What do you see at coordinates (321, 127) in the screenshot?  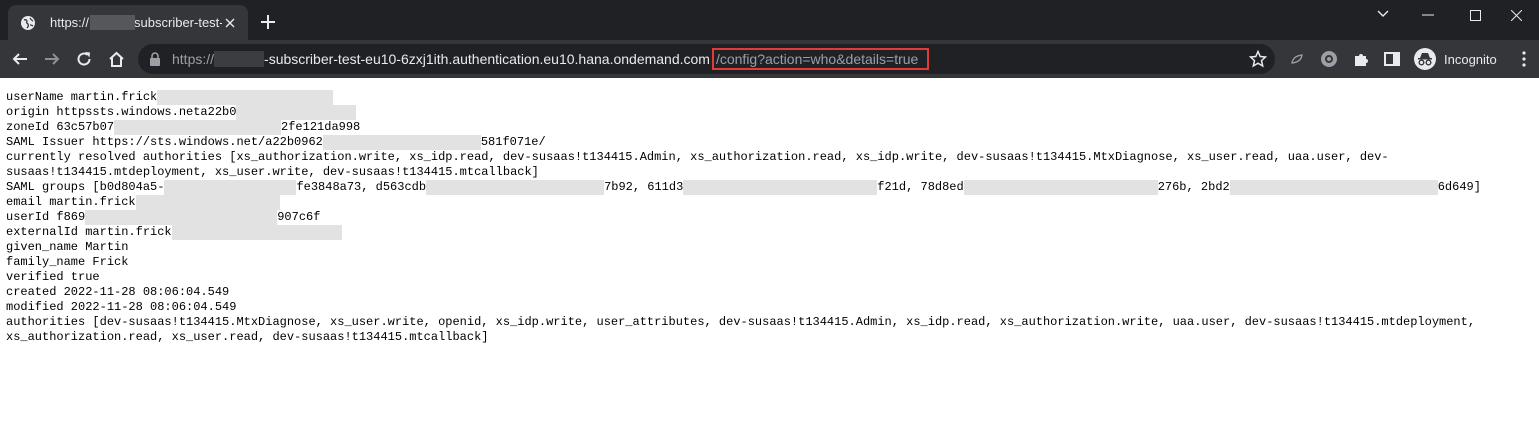 I see `text-segment: 2fe121da998` at bounding box center [321, 127].